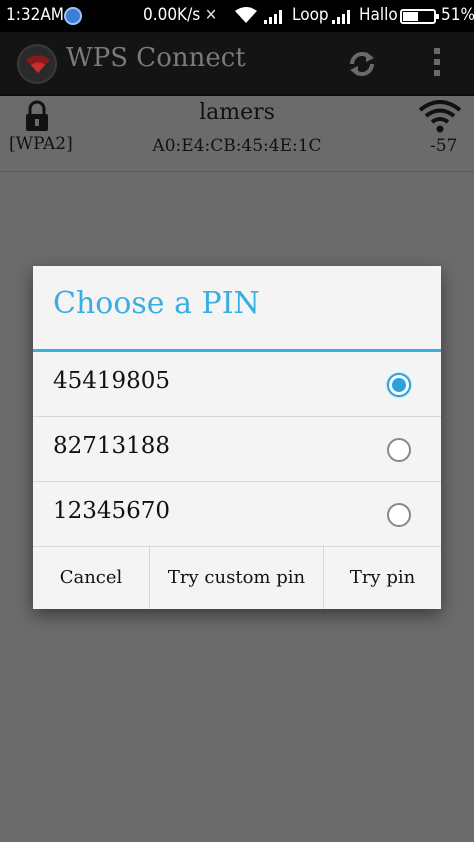 The width and height of the screenshot is (474, 842). What do you see at coordinates (362, 64) in the screenshot?
I see `refresh-icon` at bounding box center [362, 64].